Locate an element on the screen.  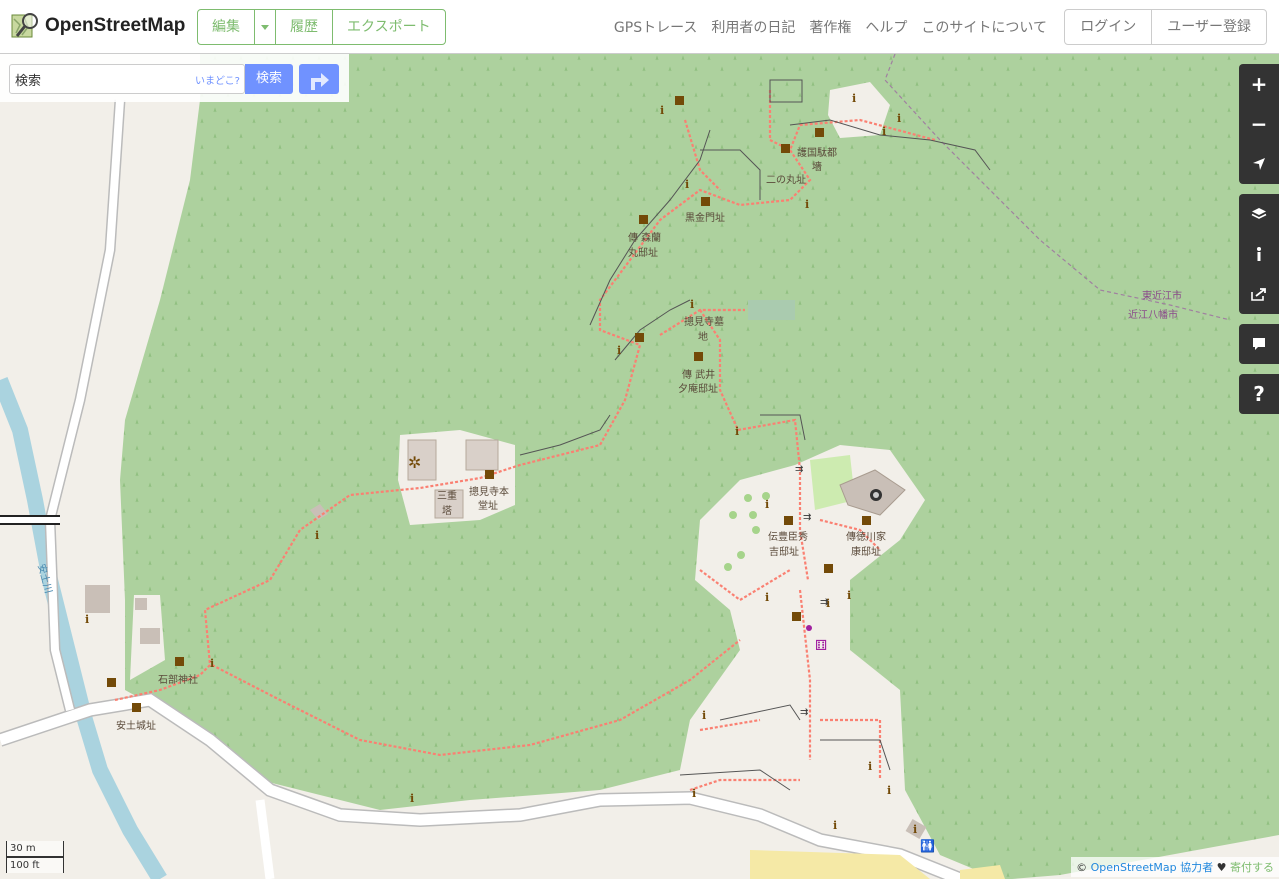
osm-link: OpenStreetMap is located at coordinates (1134, 867).